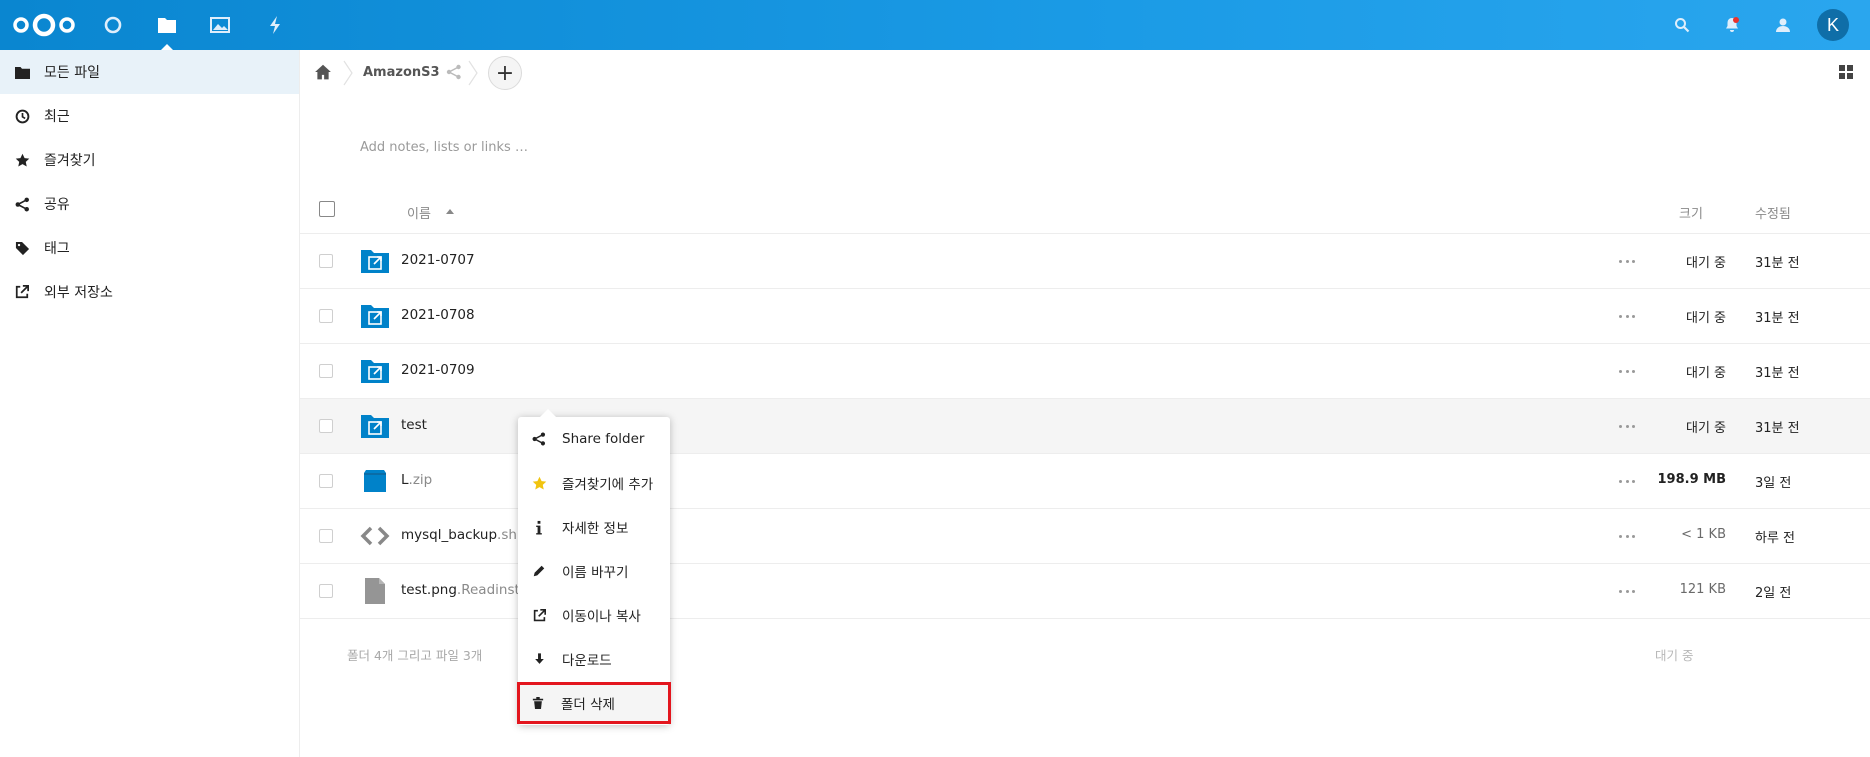 The image size is (1870, 757). Describe the element at coordinates (539, 527) in the screenshot. I see `info-icon` at that location.